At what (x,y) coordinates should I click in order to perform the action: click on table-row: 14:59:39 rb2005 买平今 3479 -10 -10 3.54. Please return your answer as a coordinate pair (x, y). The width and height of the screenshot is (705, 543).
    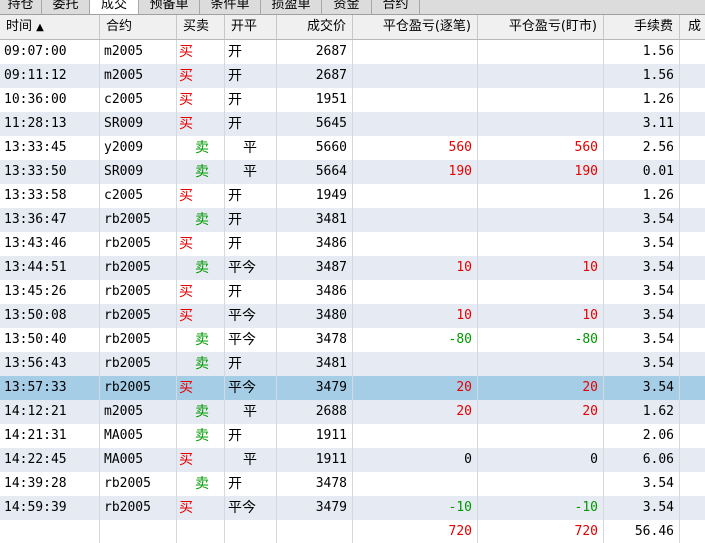
    Looking at the image, I should click on (352, 508).